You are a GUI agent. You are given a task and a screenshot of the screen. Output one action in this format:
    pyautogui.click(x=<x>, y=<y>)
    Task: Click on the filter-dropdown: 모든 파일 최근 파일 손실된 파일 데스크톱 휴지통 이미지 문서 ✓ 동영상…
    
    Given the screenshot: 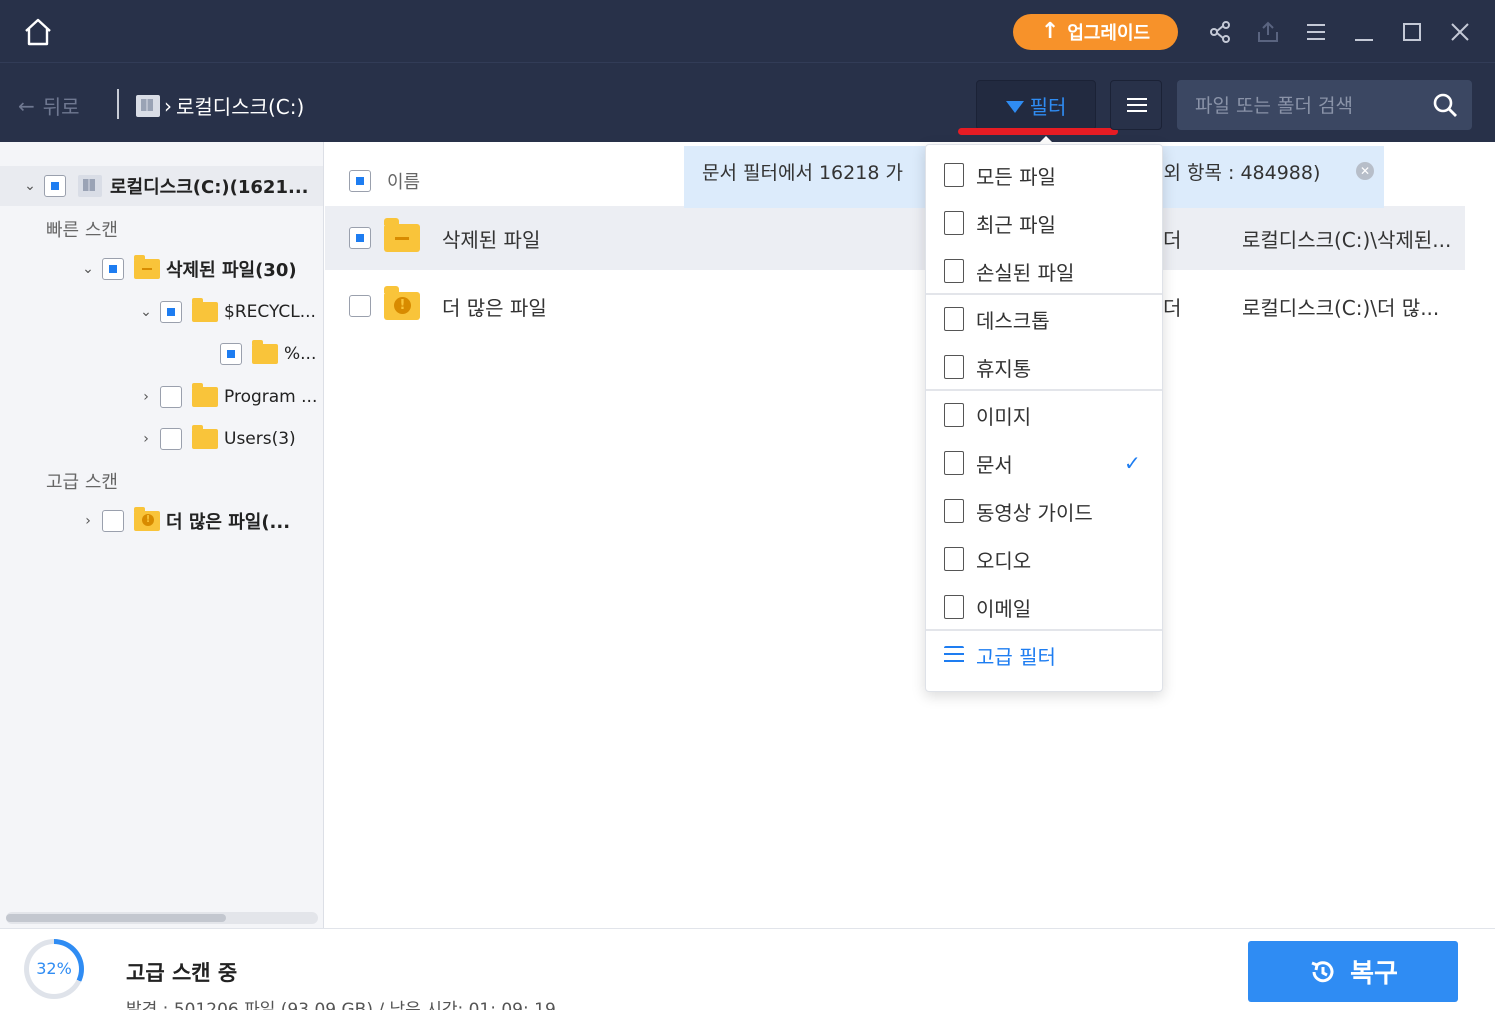 What is the action you would take?
    pyautogui.click(x=1044, y=418)
    